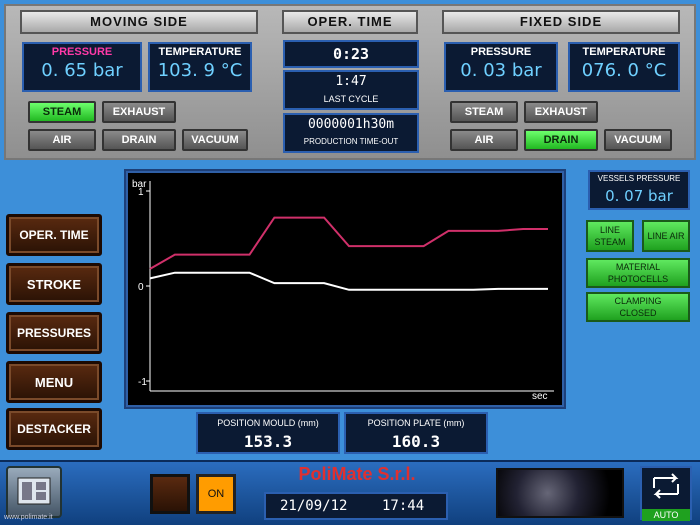 This screenshot has width=700, height=525. I want to click on oper-time-current-value: 0:23, so click(351, 54).